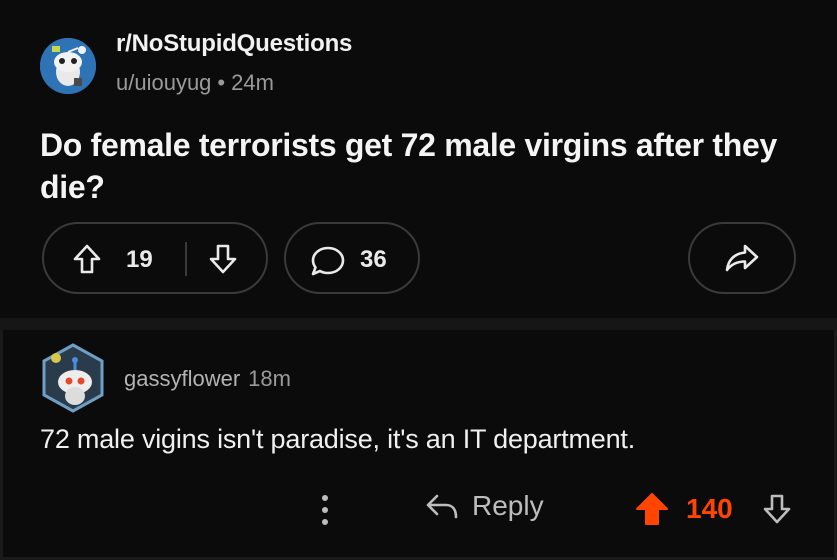 Image resolution: width=837 pixels, height=560 pixels. I want to click on commenter-avatar, so click(73, 378).